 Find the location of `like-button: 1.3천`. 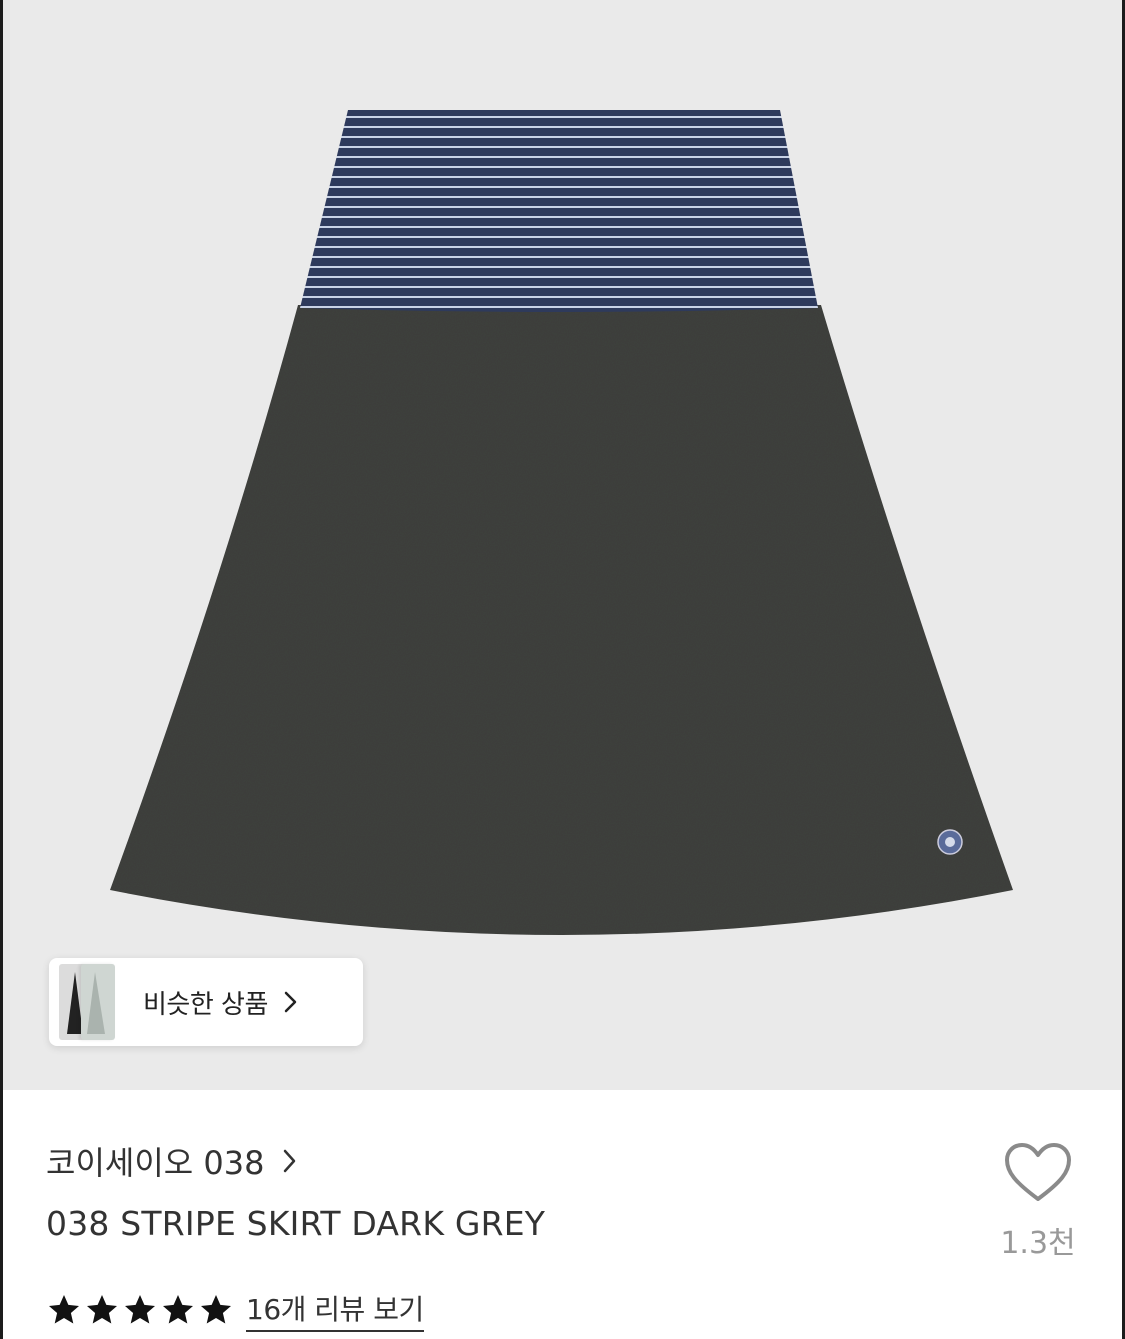

like-button: 1.3천 is located at coordinates (1038, 1202).